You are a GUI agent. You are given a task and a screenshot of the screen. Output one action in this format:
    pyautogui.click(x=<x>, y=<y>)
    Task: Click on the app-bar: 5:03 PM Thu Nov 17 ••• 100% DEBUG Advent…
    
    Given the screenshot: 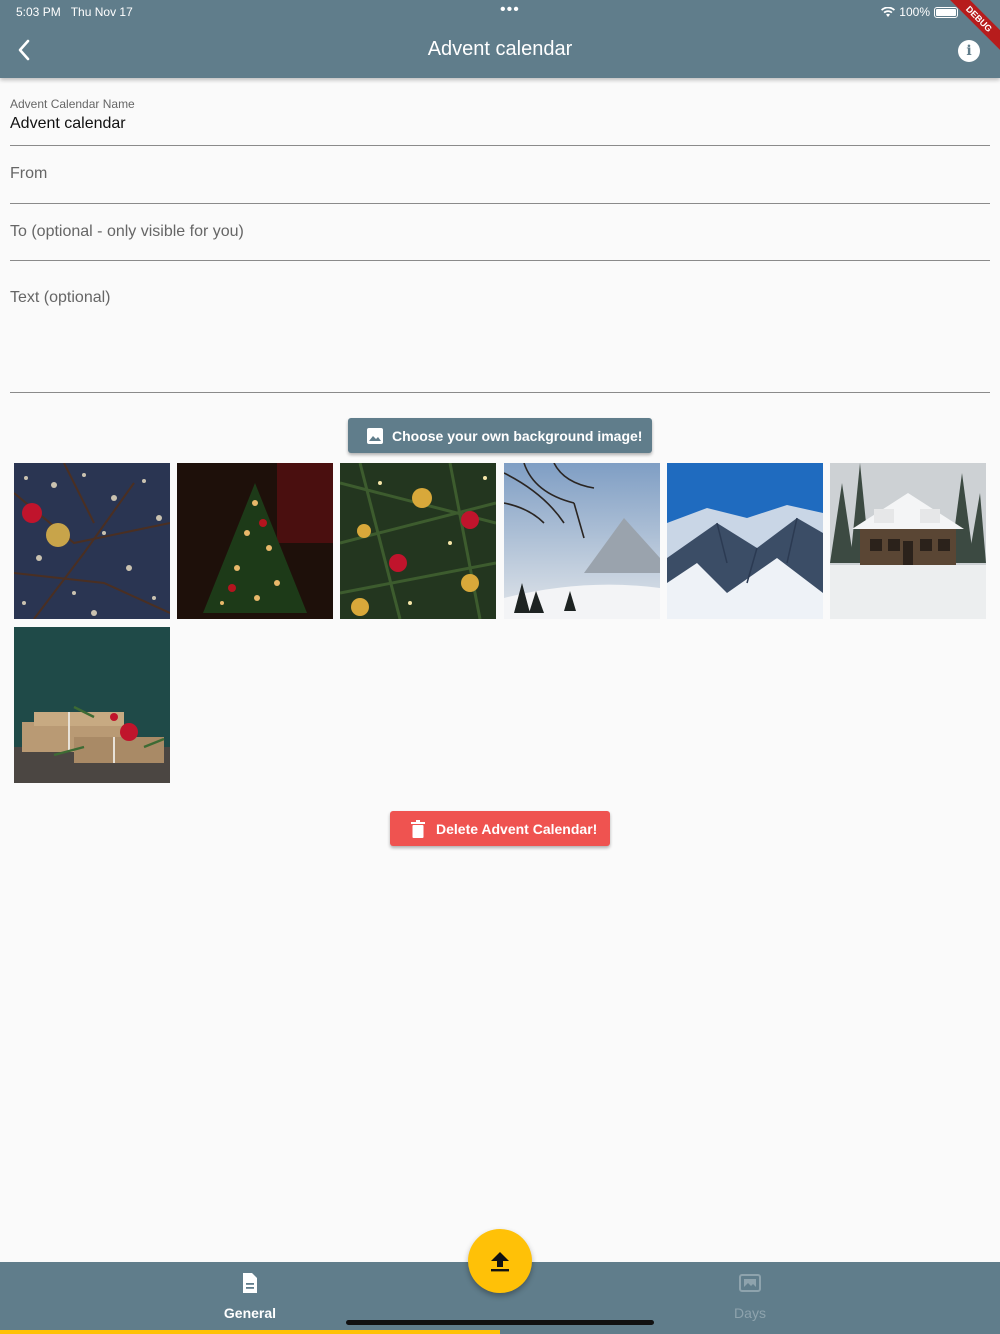 What is the action you would take?
    pyautogui.click(x=500, y=39)
    